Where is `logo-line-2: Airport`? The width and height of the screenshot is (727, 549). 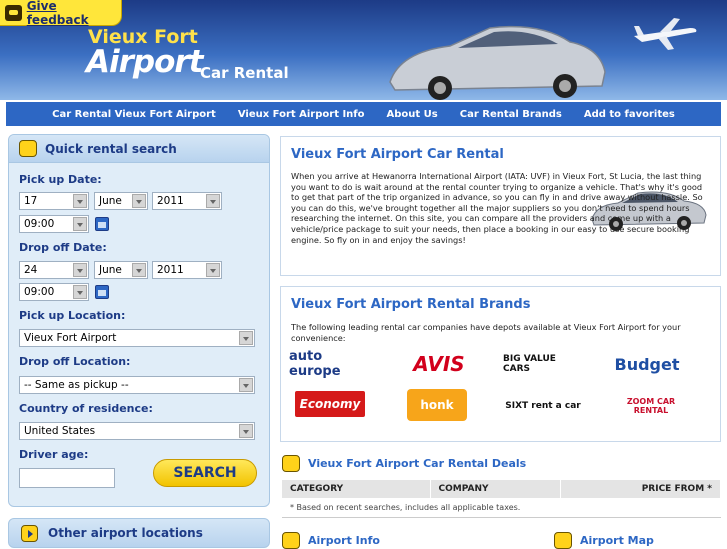
logo-line-2: Airport is located at coordinates (145, 62).